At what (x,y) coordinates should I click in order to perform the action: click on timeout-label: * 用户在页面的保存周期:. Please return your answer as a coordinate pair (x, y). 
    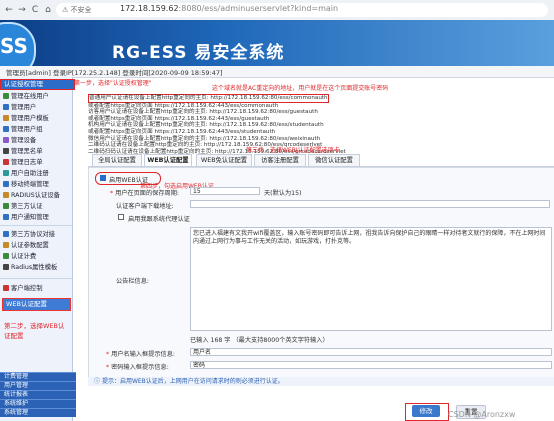
    Looking at the image, I should click on (145, 193).